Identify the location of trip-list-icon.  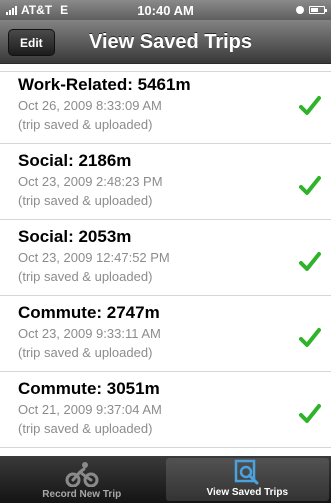
(247, 472).